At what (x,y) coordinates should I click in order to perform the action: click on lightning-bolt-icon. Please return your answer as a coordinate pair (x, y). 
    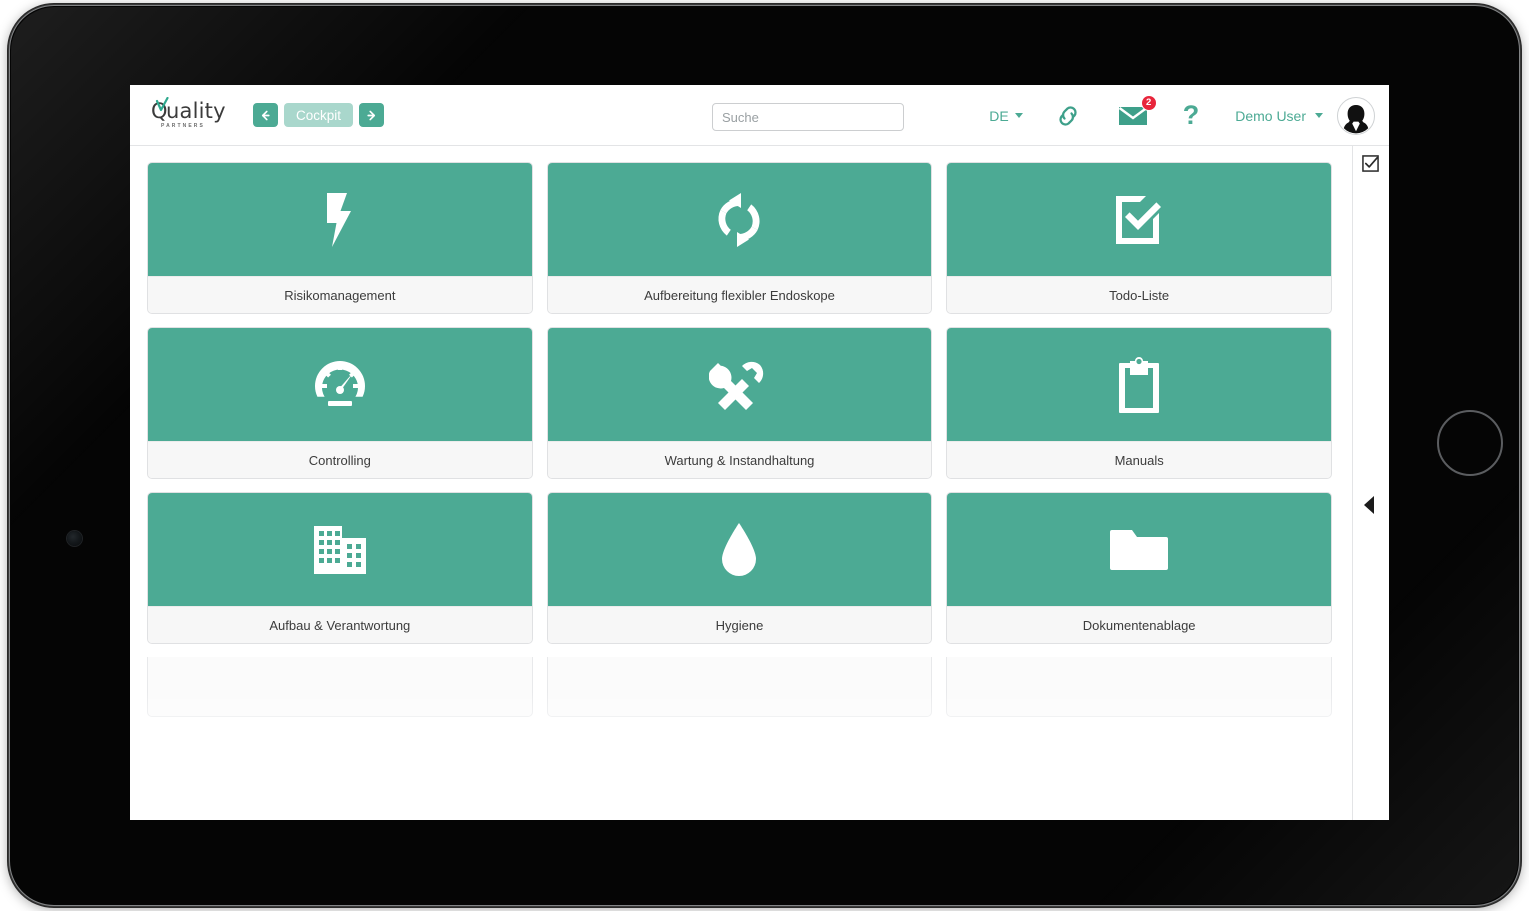
    Looking at the image, I should click on (338, 219).